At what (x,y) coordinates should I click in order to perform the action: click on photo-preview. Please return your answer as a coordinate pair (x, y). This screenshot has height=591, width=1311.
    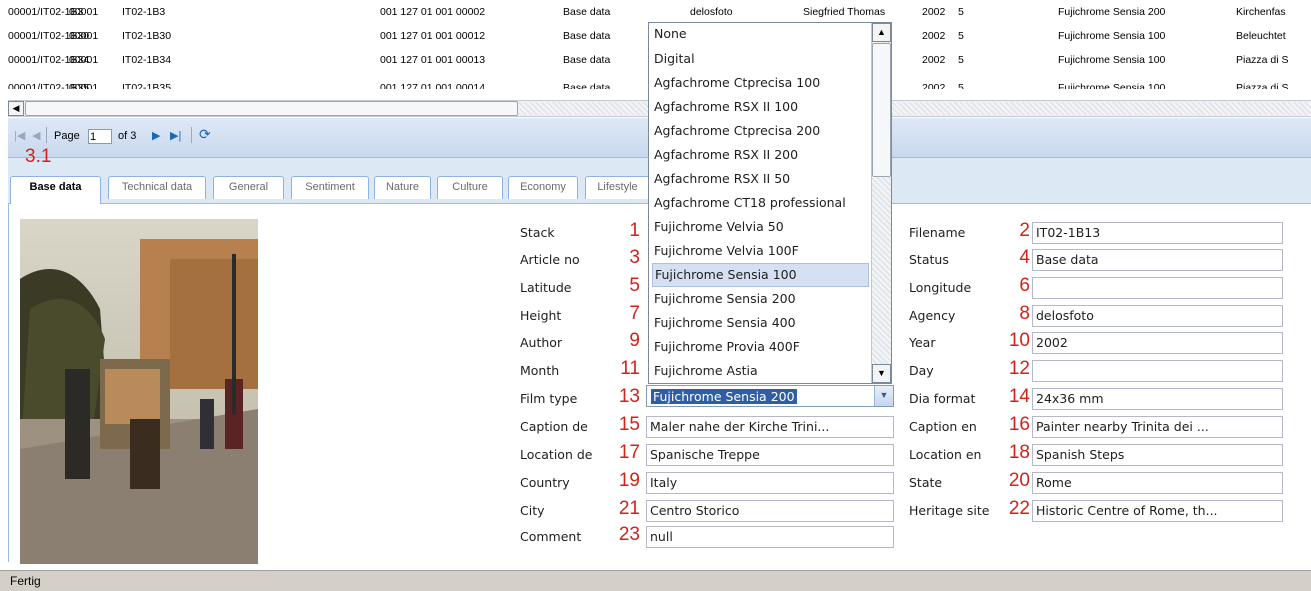
    Looking at the image, I should click on (139, 391).